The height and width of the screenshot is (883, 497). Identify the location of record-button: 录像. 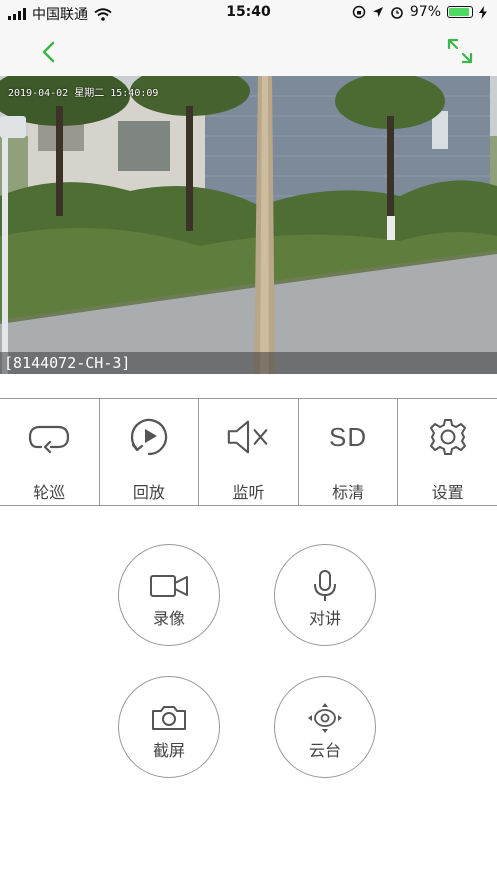
(169, 595).